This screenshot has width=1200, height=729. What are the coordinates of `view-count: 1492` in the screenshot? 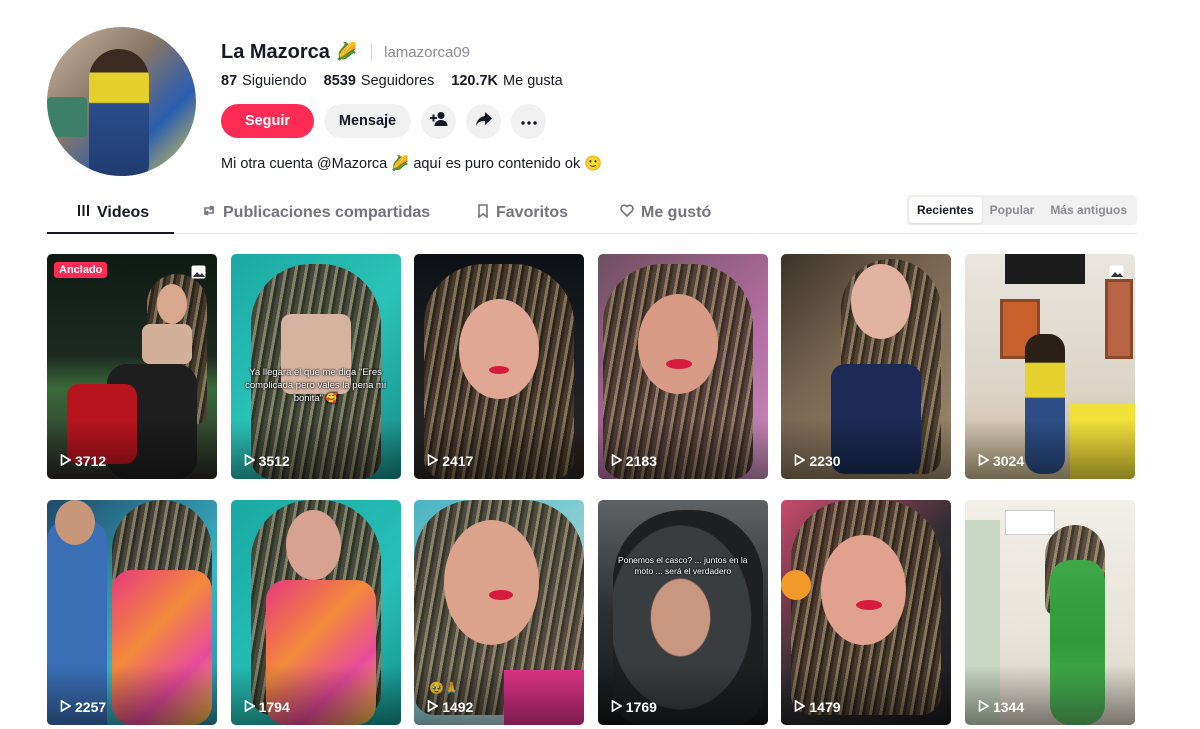 It's located at (450, 707).